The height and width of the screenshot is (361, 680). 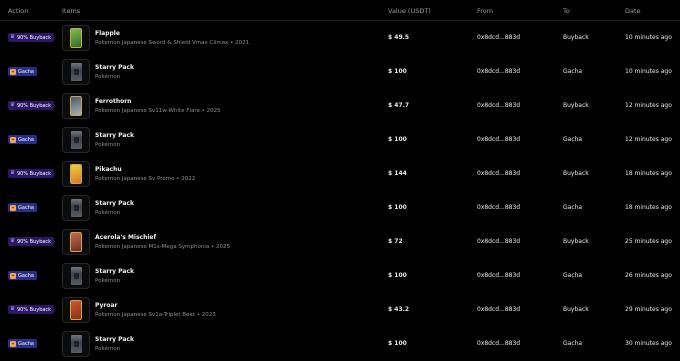 I want to click on timestamp: 30 minutes ago, so click(x=648, y=343).